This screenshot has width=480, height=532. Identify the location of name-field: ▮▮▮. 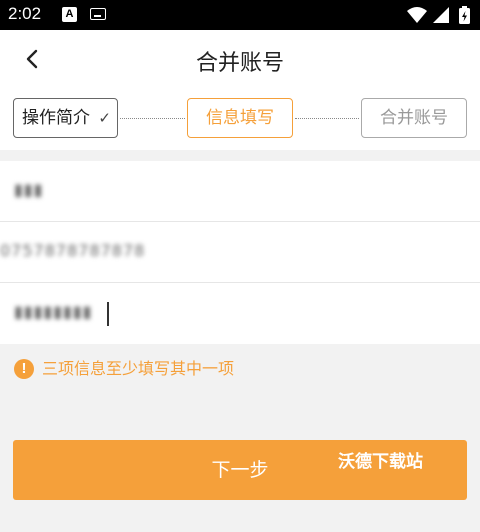
(240, 191).